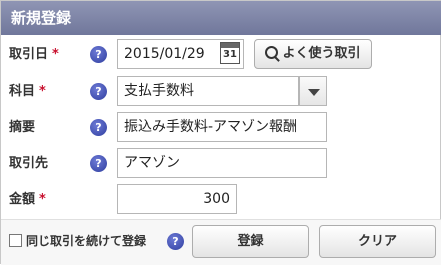  I want to click on partner-row: 取引先 ? アマゾン, so click(221, 164).